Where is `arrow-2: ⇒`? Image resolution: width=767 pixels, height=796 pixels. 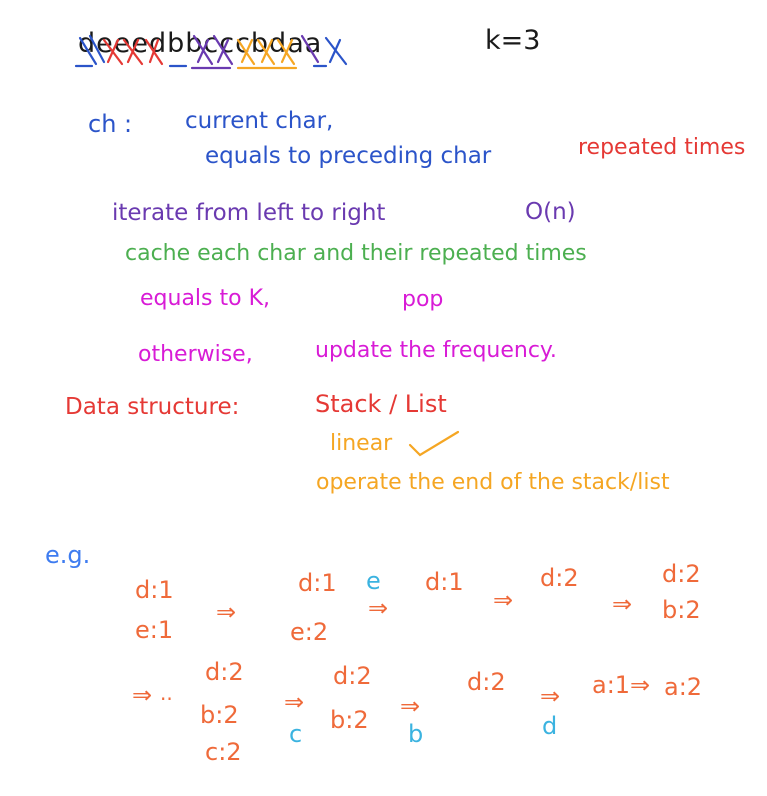 arrow-2: ⇒ is located at coordinates (378, 608).